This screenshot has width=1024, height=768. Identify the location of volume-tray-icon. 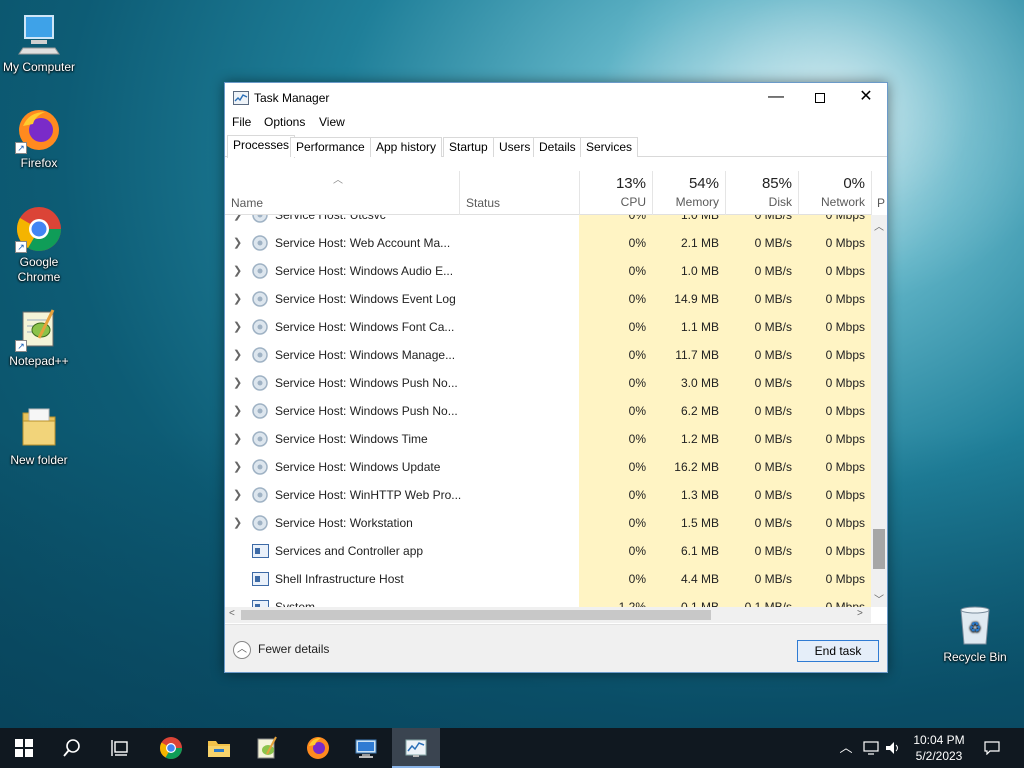
(893, 748).